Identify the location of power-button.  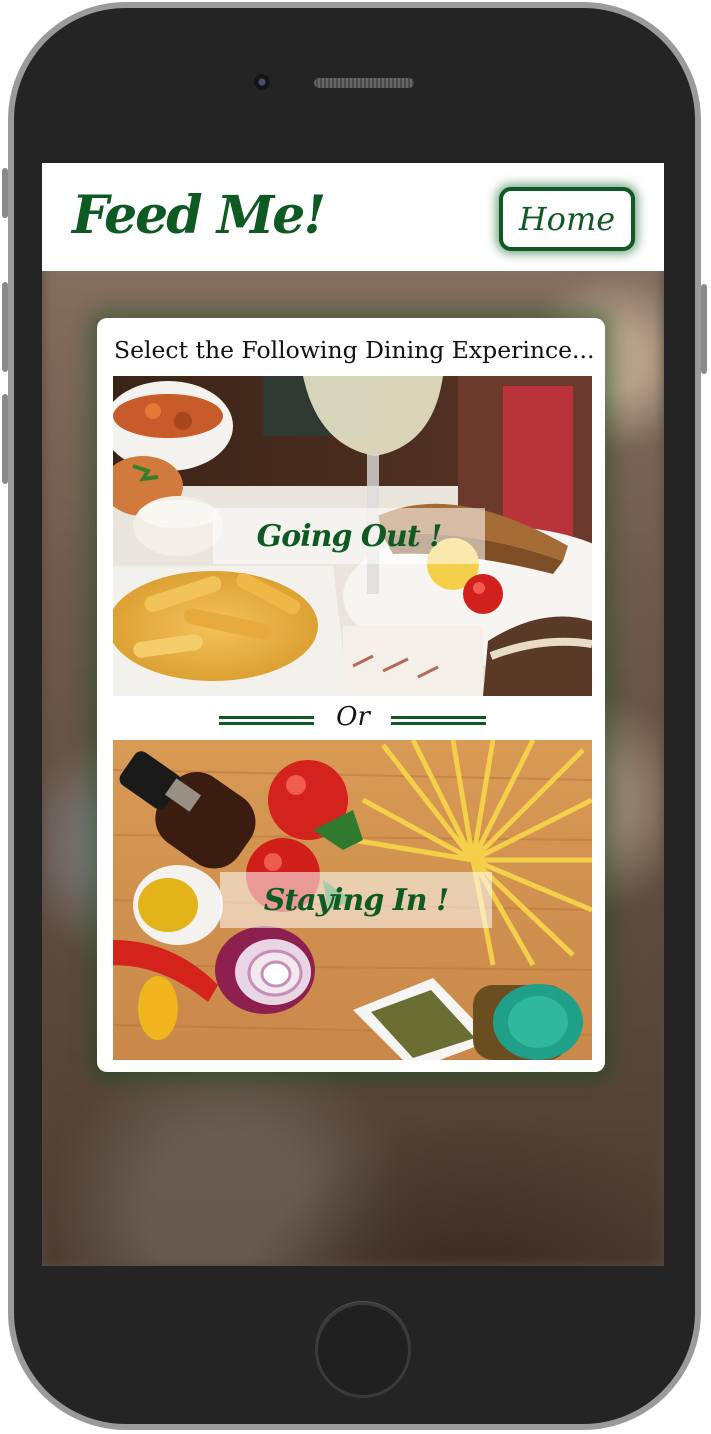
(704, 329).